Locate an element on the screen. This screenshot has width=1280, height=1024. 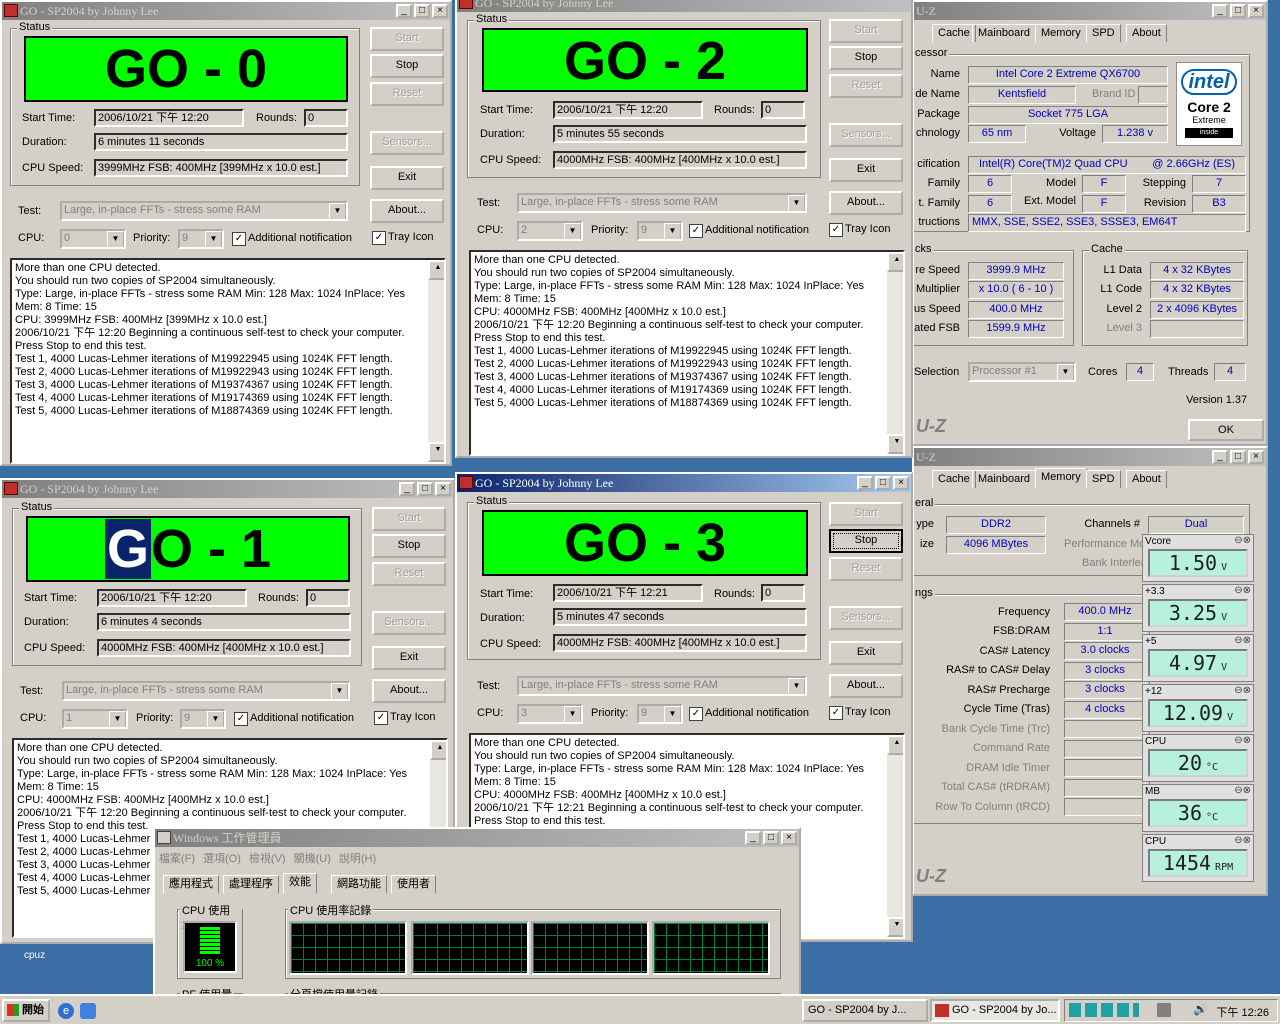
tray-monitor-icon is located at coordinates (1104, 1010).